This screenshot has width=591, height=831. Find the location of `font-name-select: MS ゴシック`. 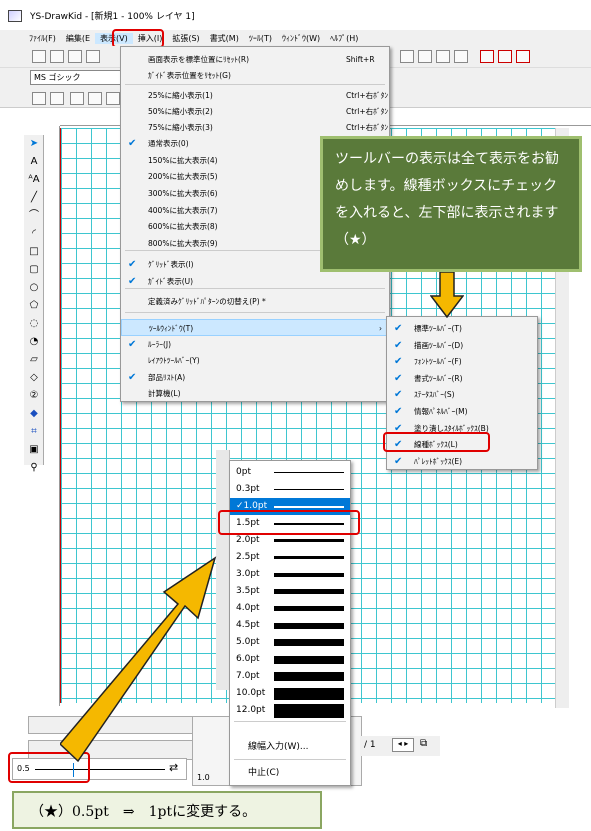

font-name-select: MS ゴシック is located at coordinates (77, 77).